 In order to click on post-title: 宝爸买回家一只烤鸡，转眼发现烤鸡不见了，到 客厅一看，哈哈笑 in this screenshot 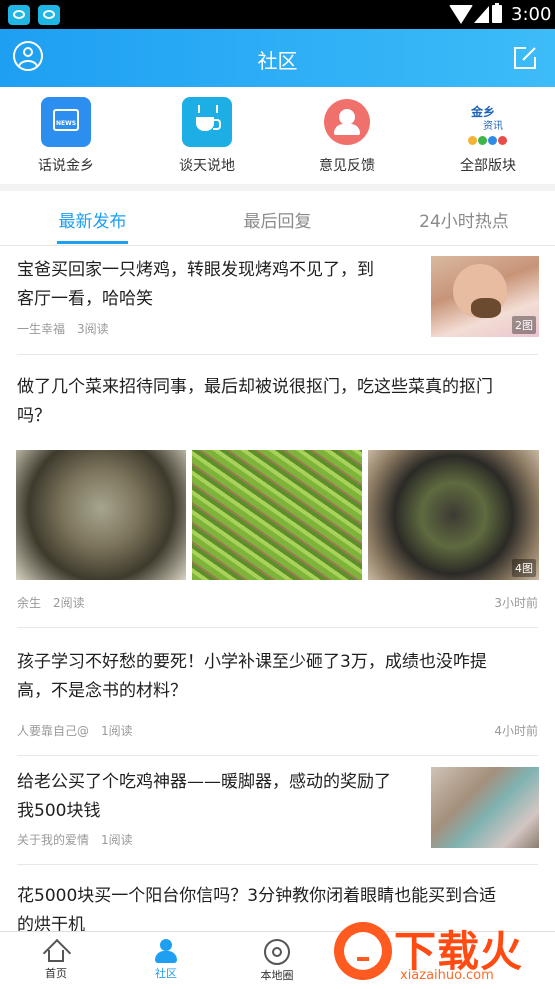, I will do `click(195, 284)`.